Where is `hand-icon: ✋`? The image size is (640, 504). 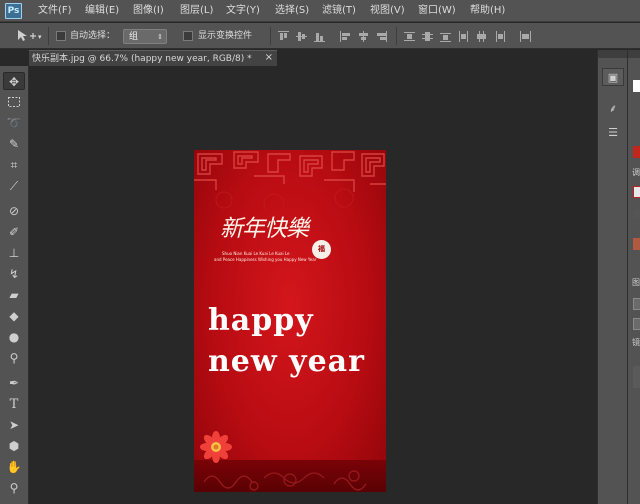
hand-icon: ✋ is located at coordinates (14, 467).